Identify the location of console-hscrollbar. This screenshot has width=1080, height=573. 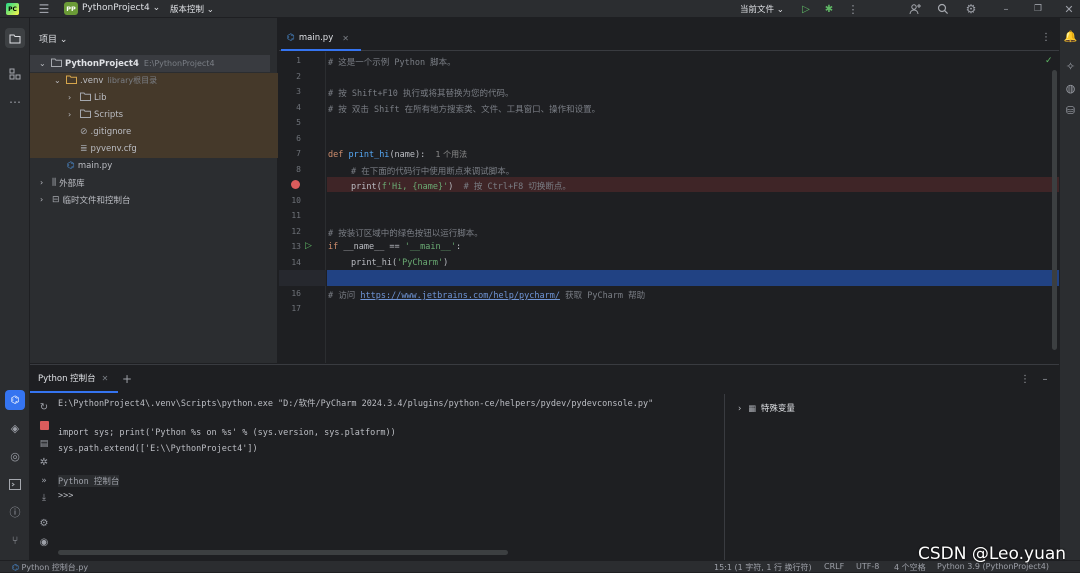
(283, 552).